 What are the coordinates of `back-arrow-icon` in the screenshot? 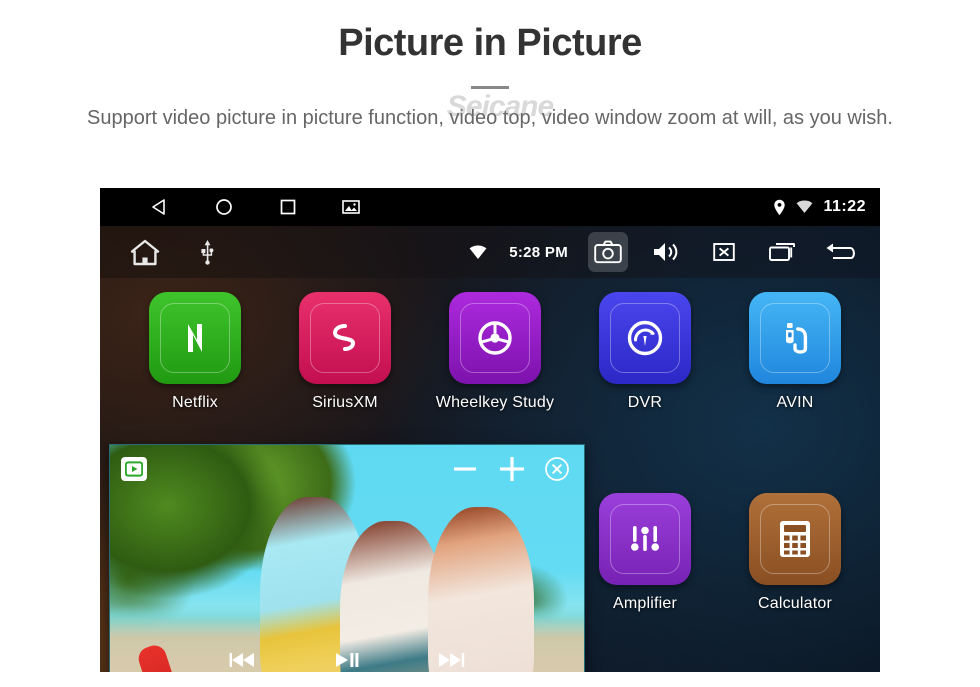 It's located at (840, 252).